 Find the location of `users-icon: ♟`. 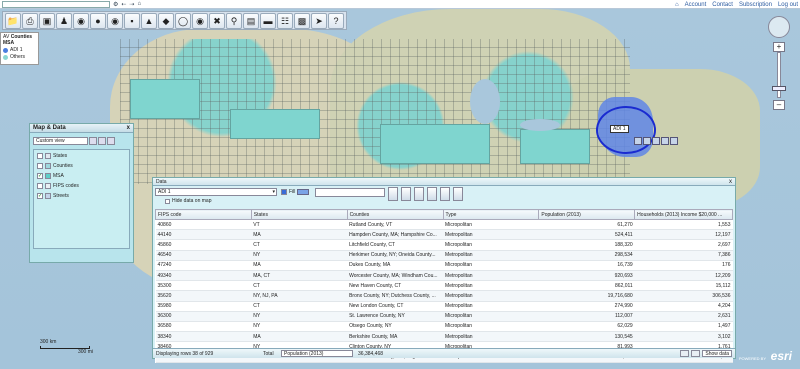

users-icon: ♟ is located at coordinates (64, 21).